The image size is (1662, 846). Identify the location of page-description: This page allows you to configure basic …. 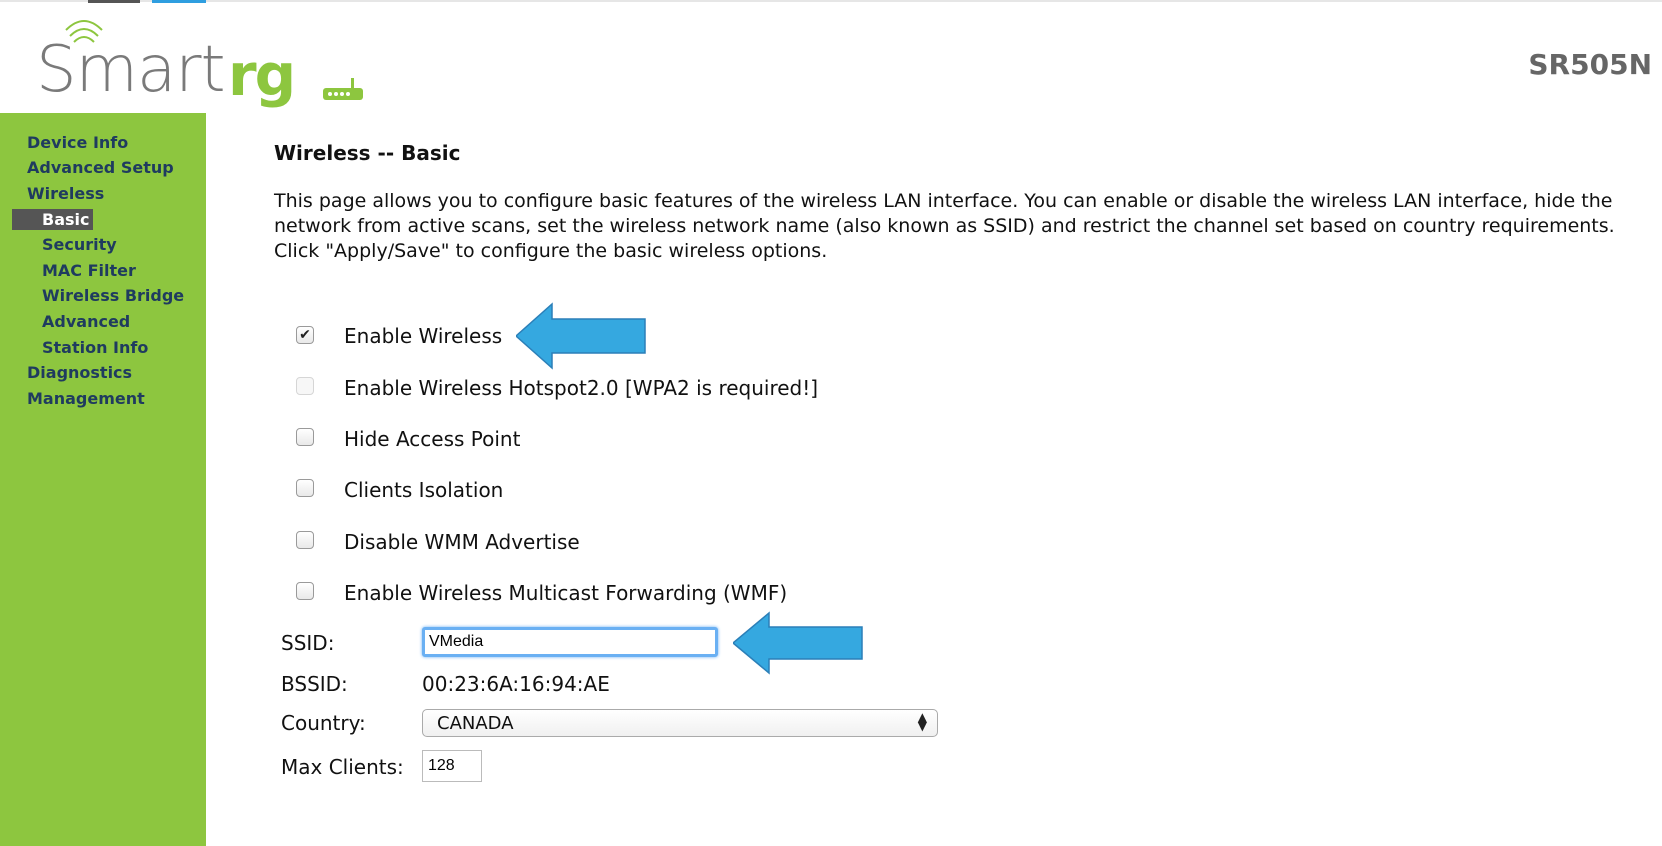
(954, 226).